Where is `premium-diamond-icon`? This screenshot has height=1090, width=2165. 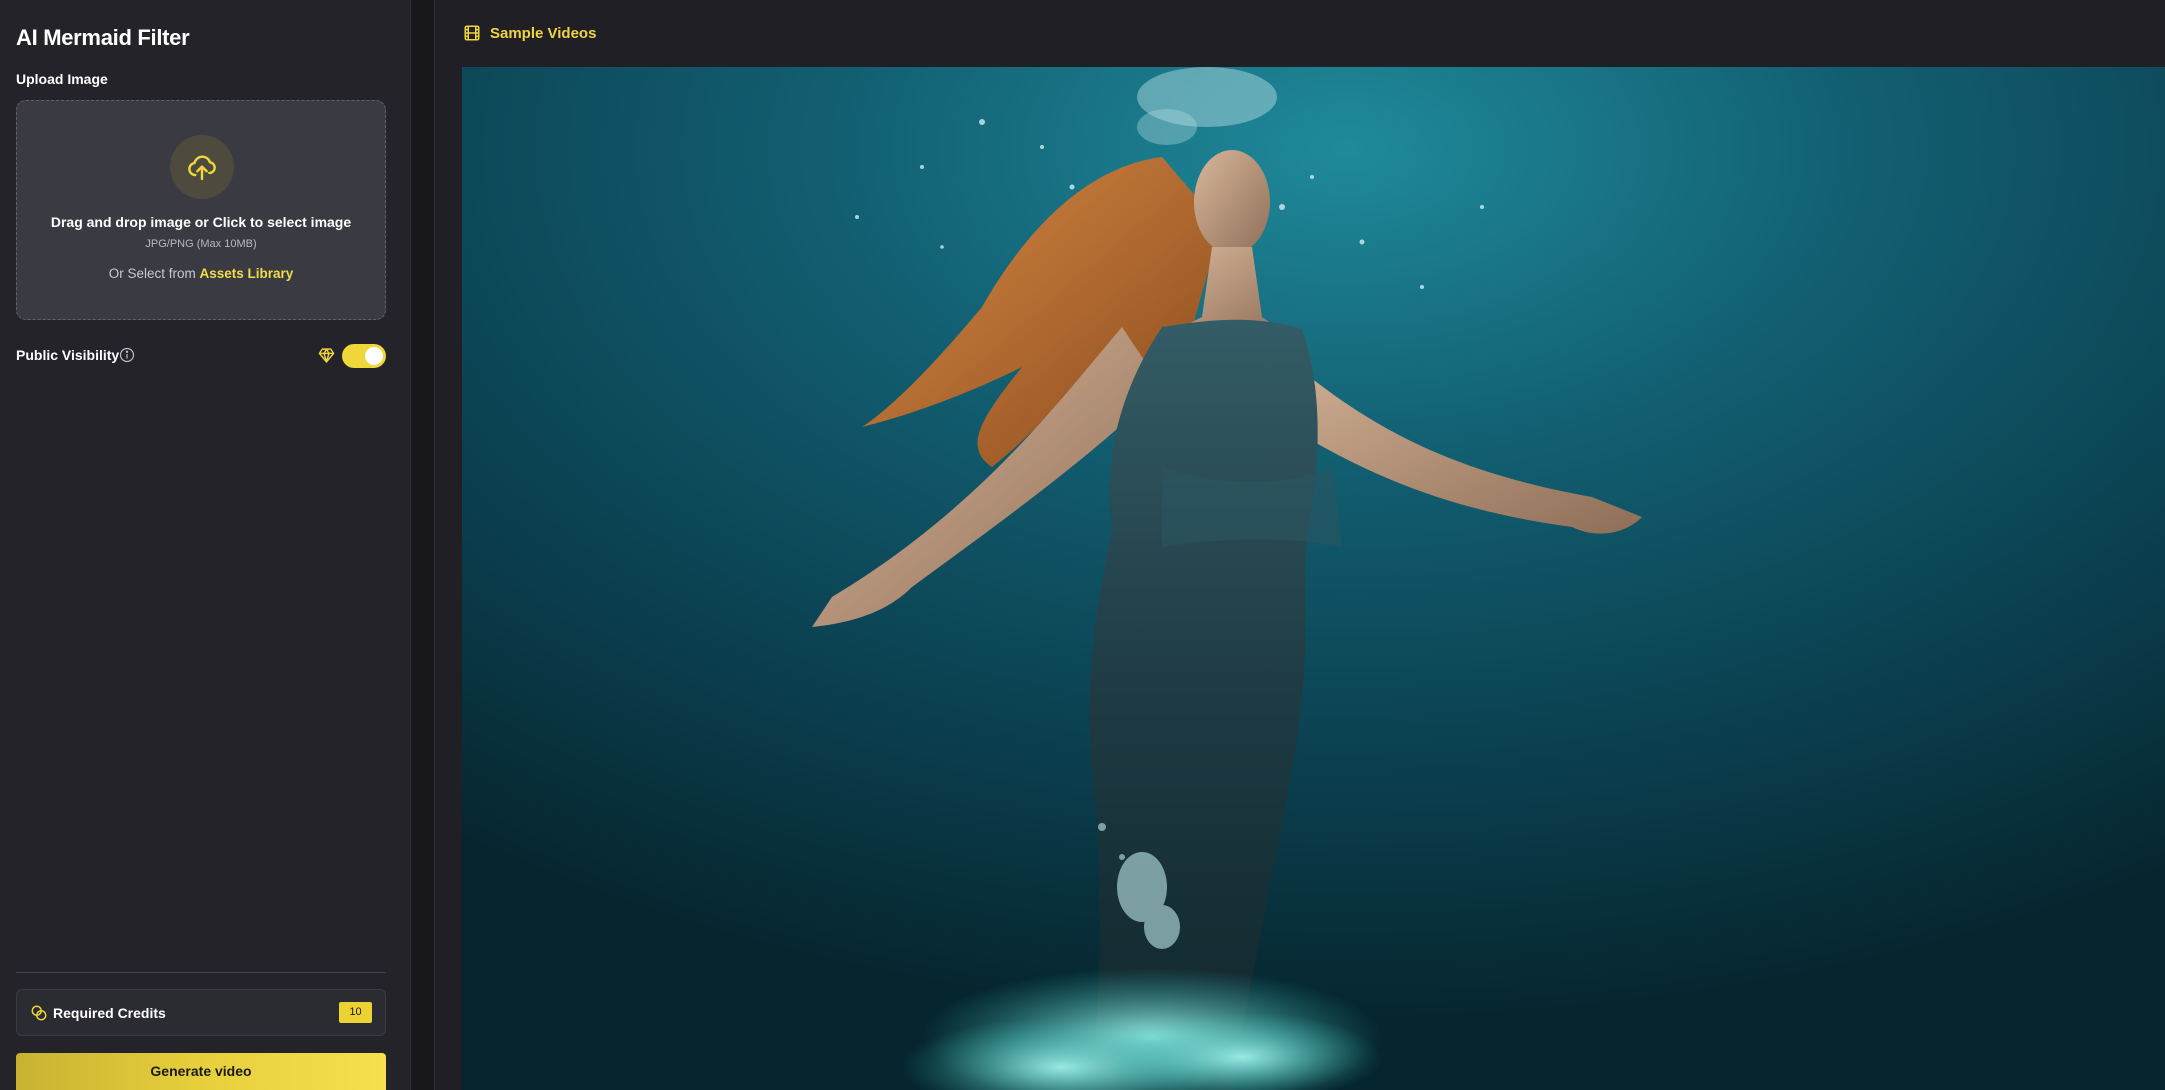
premium-diamond-icon is located at coordinates (326, 355).